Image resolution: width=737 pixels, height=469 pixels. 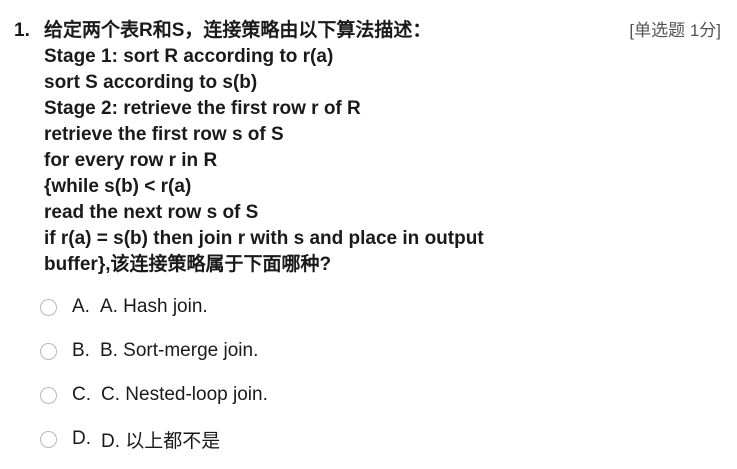 I want to click on stem-line: {while s(b) < r(a), so click(x=118, y=186).